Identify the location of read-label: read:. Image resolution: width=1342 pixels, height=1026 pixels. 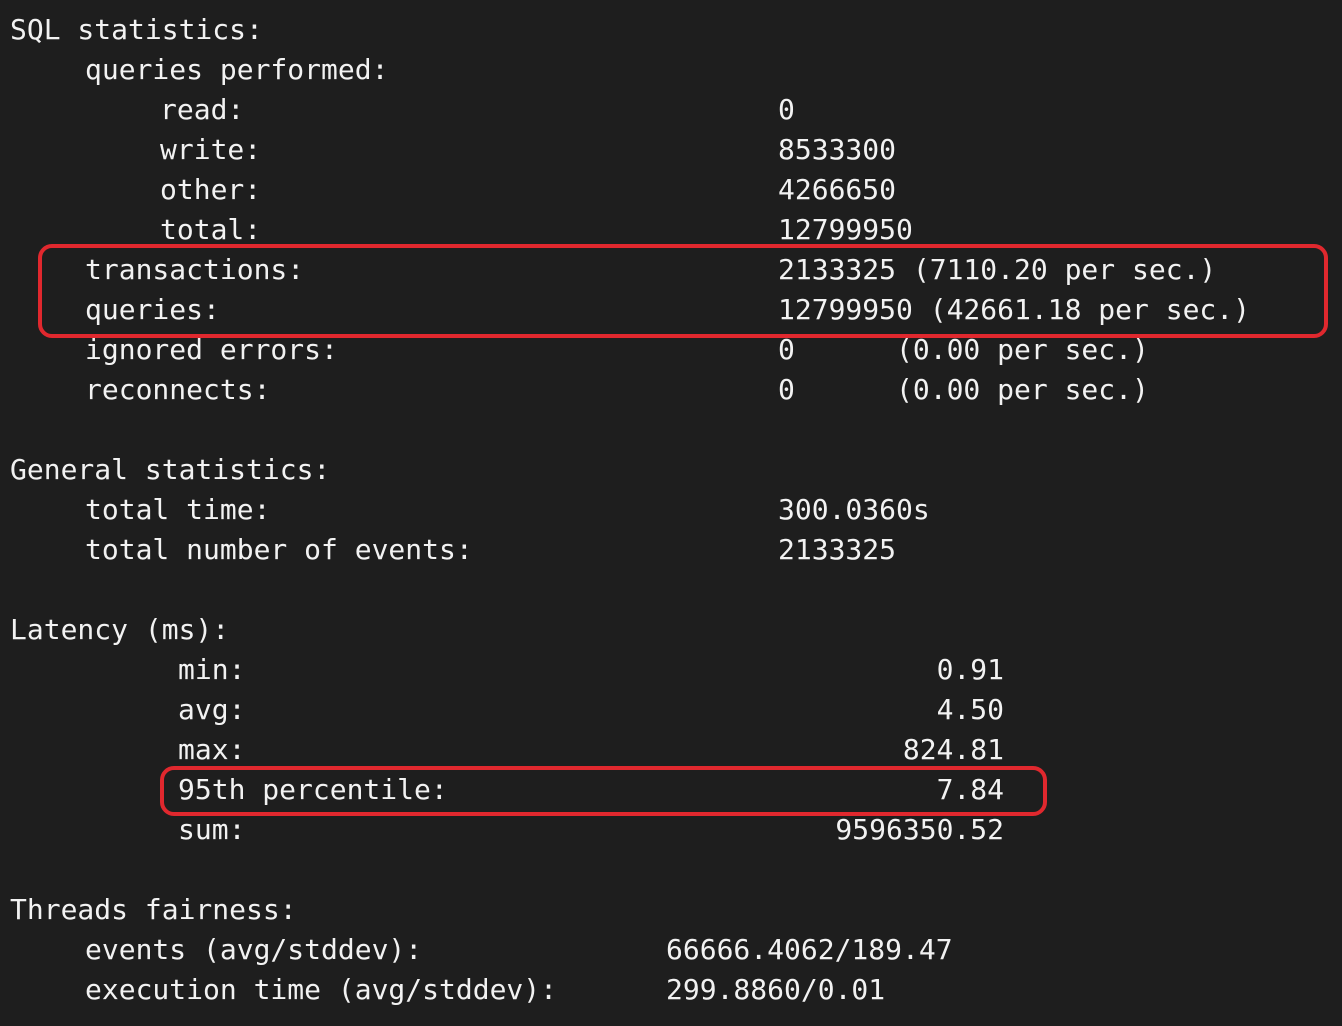
(202, 109).